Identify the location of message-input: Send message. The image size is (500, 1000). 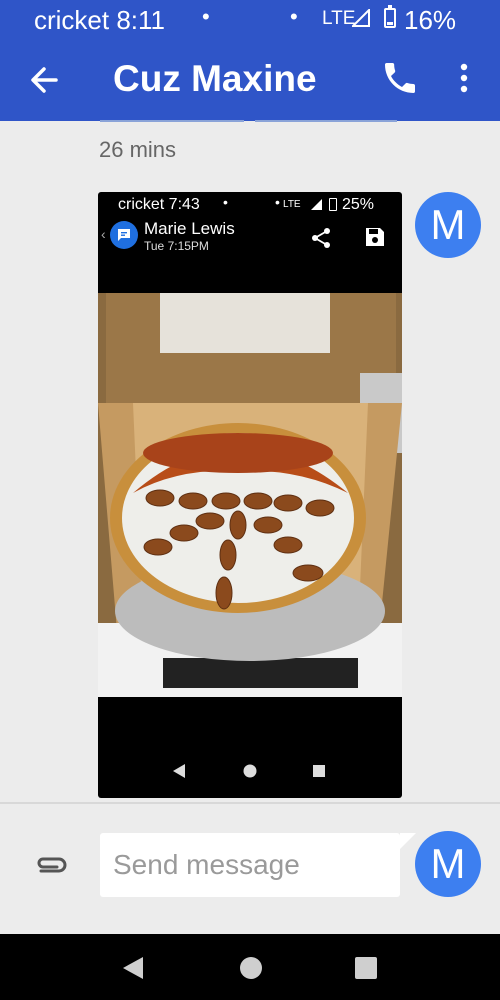
(258, 865).